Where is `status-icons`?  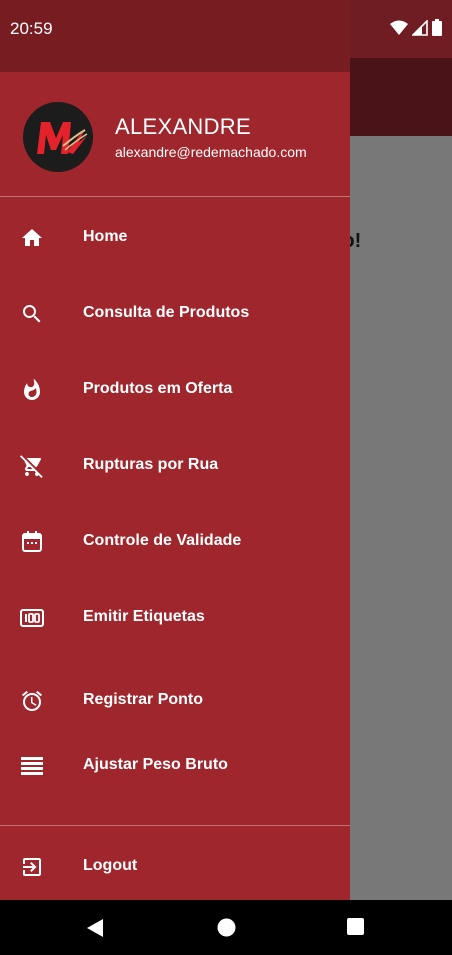
status-icons is located at coordinates (416, 27).